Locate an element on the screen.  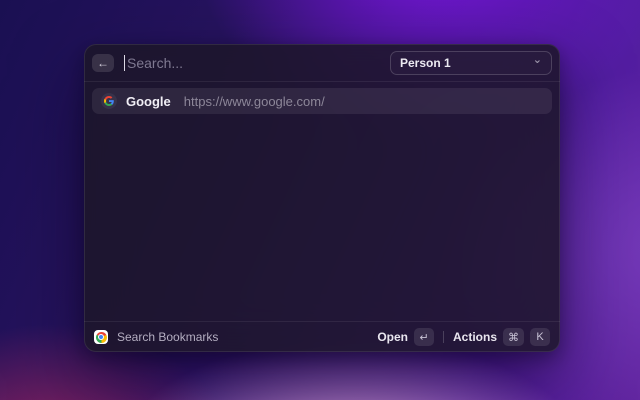
result-title: Google is located at coordinates (148, 101).